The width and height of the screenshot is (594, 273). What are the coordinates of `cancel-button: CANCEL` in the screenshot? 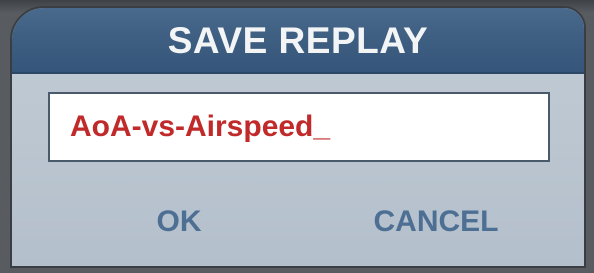 It's located at (436, 222).